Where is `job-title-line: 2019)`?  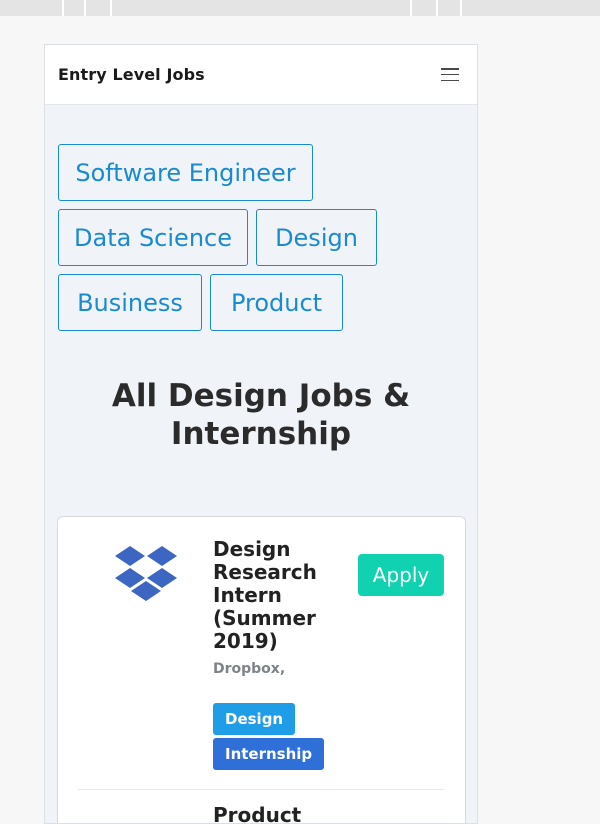 job-title-line: 2019) is located at coordinates (245, 641).